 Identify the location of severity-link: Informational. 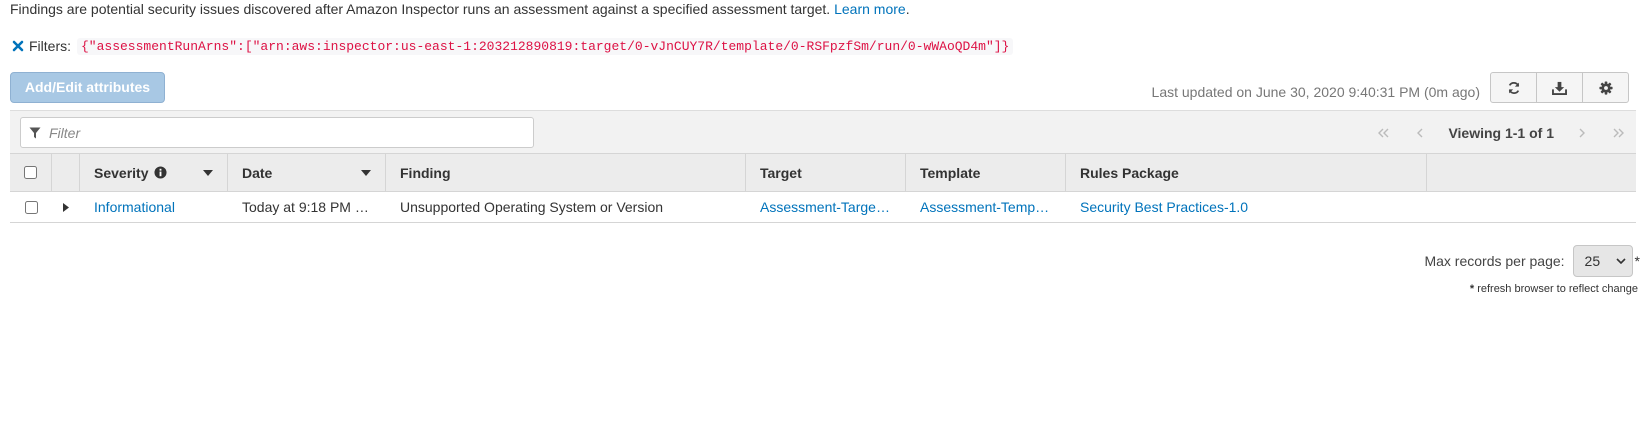
(134, 207).